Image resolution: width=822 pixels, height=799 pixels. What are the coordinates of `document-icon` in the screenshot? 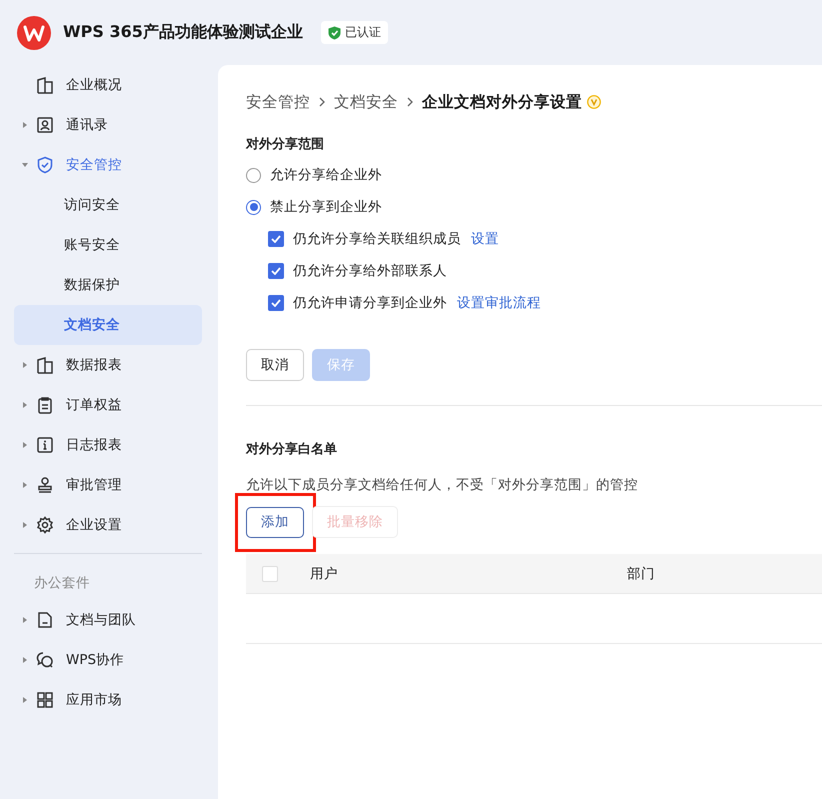 It's located at (45, 620).